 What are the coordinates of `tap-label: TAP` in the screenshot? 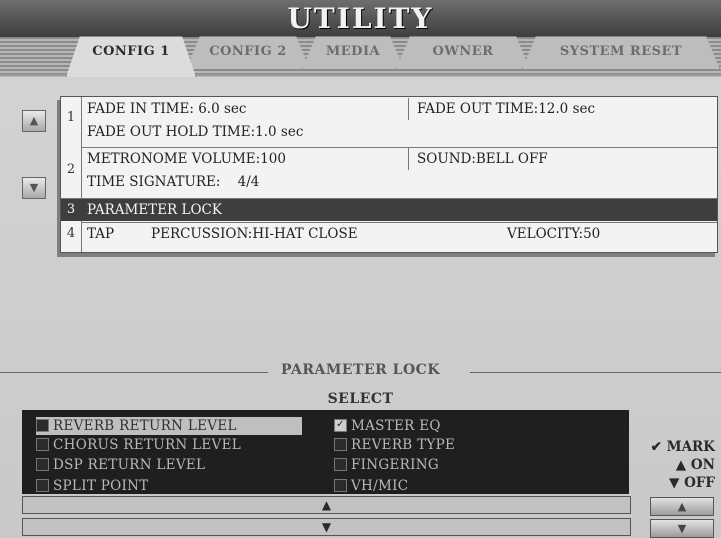 It's located at (101, 234).